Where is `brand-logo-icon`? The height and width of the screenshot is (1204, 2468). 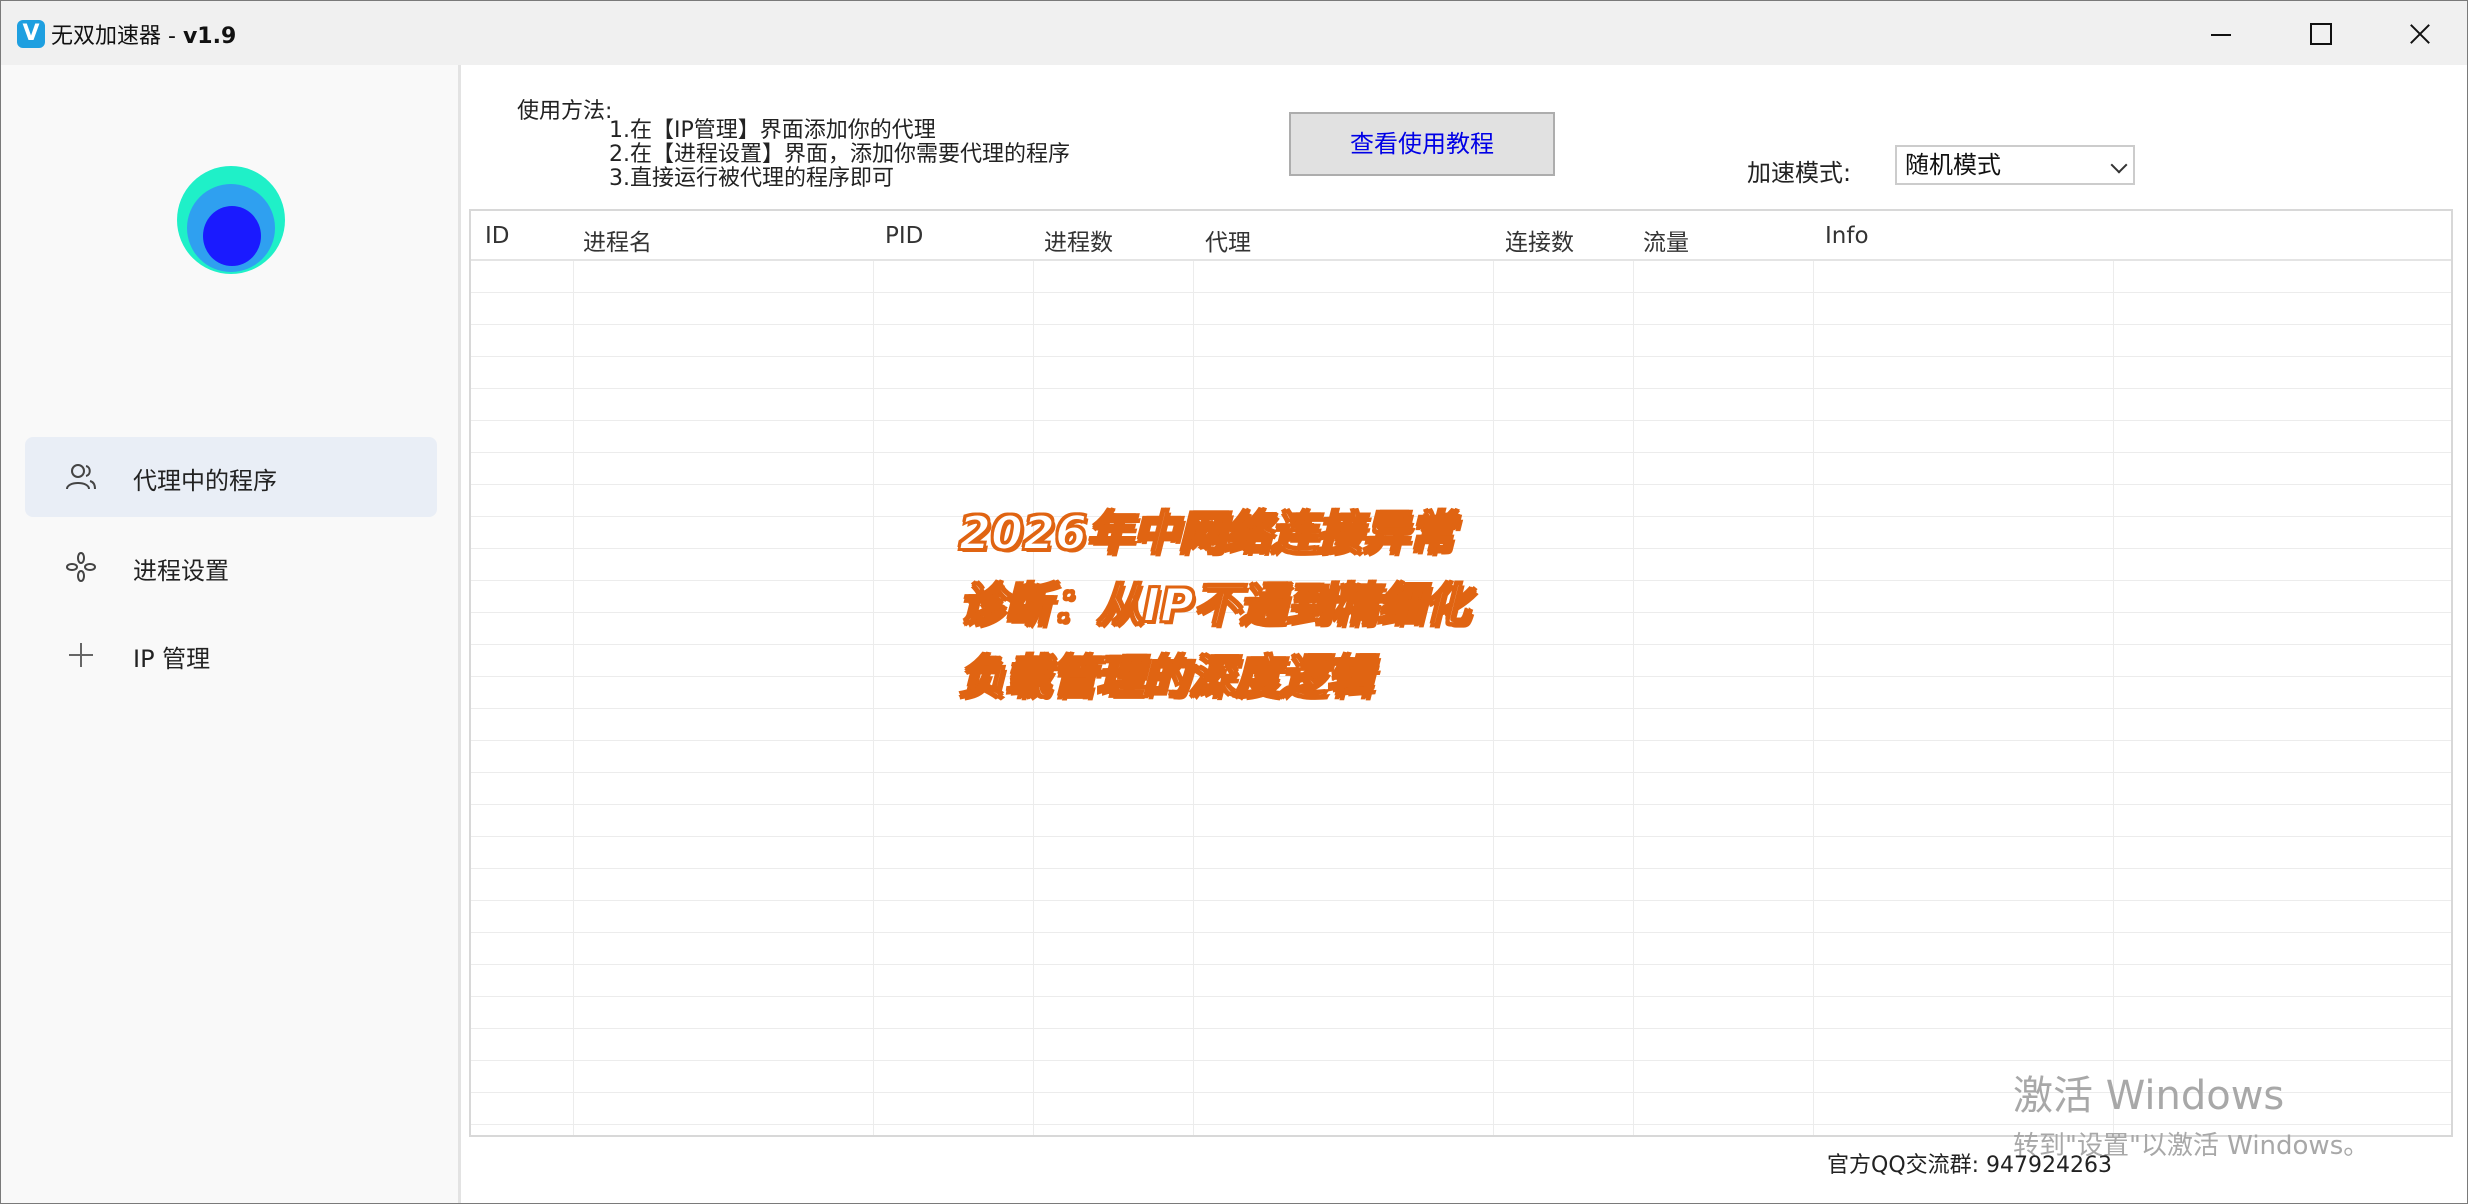 brand-logo-icon is located at coordinates (231, 220).